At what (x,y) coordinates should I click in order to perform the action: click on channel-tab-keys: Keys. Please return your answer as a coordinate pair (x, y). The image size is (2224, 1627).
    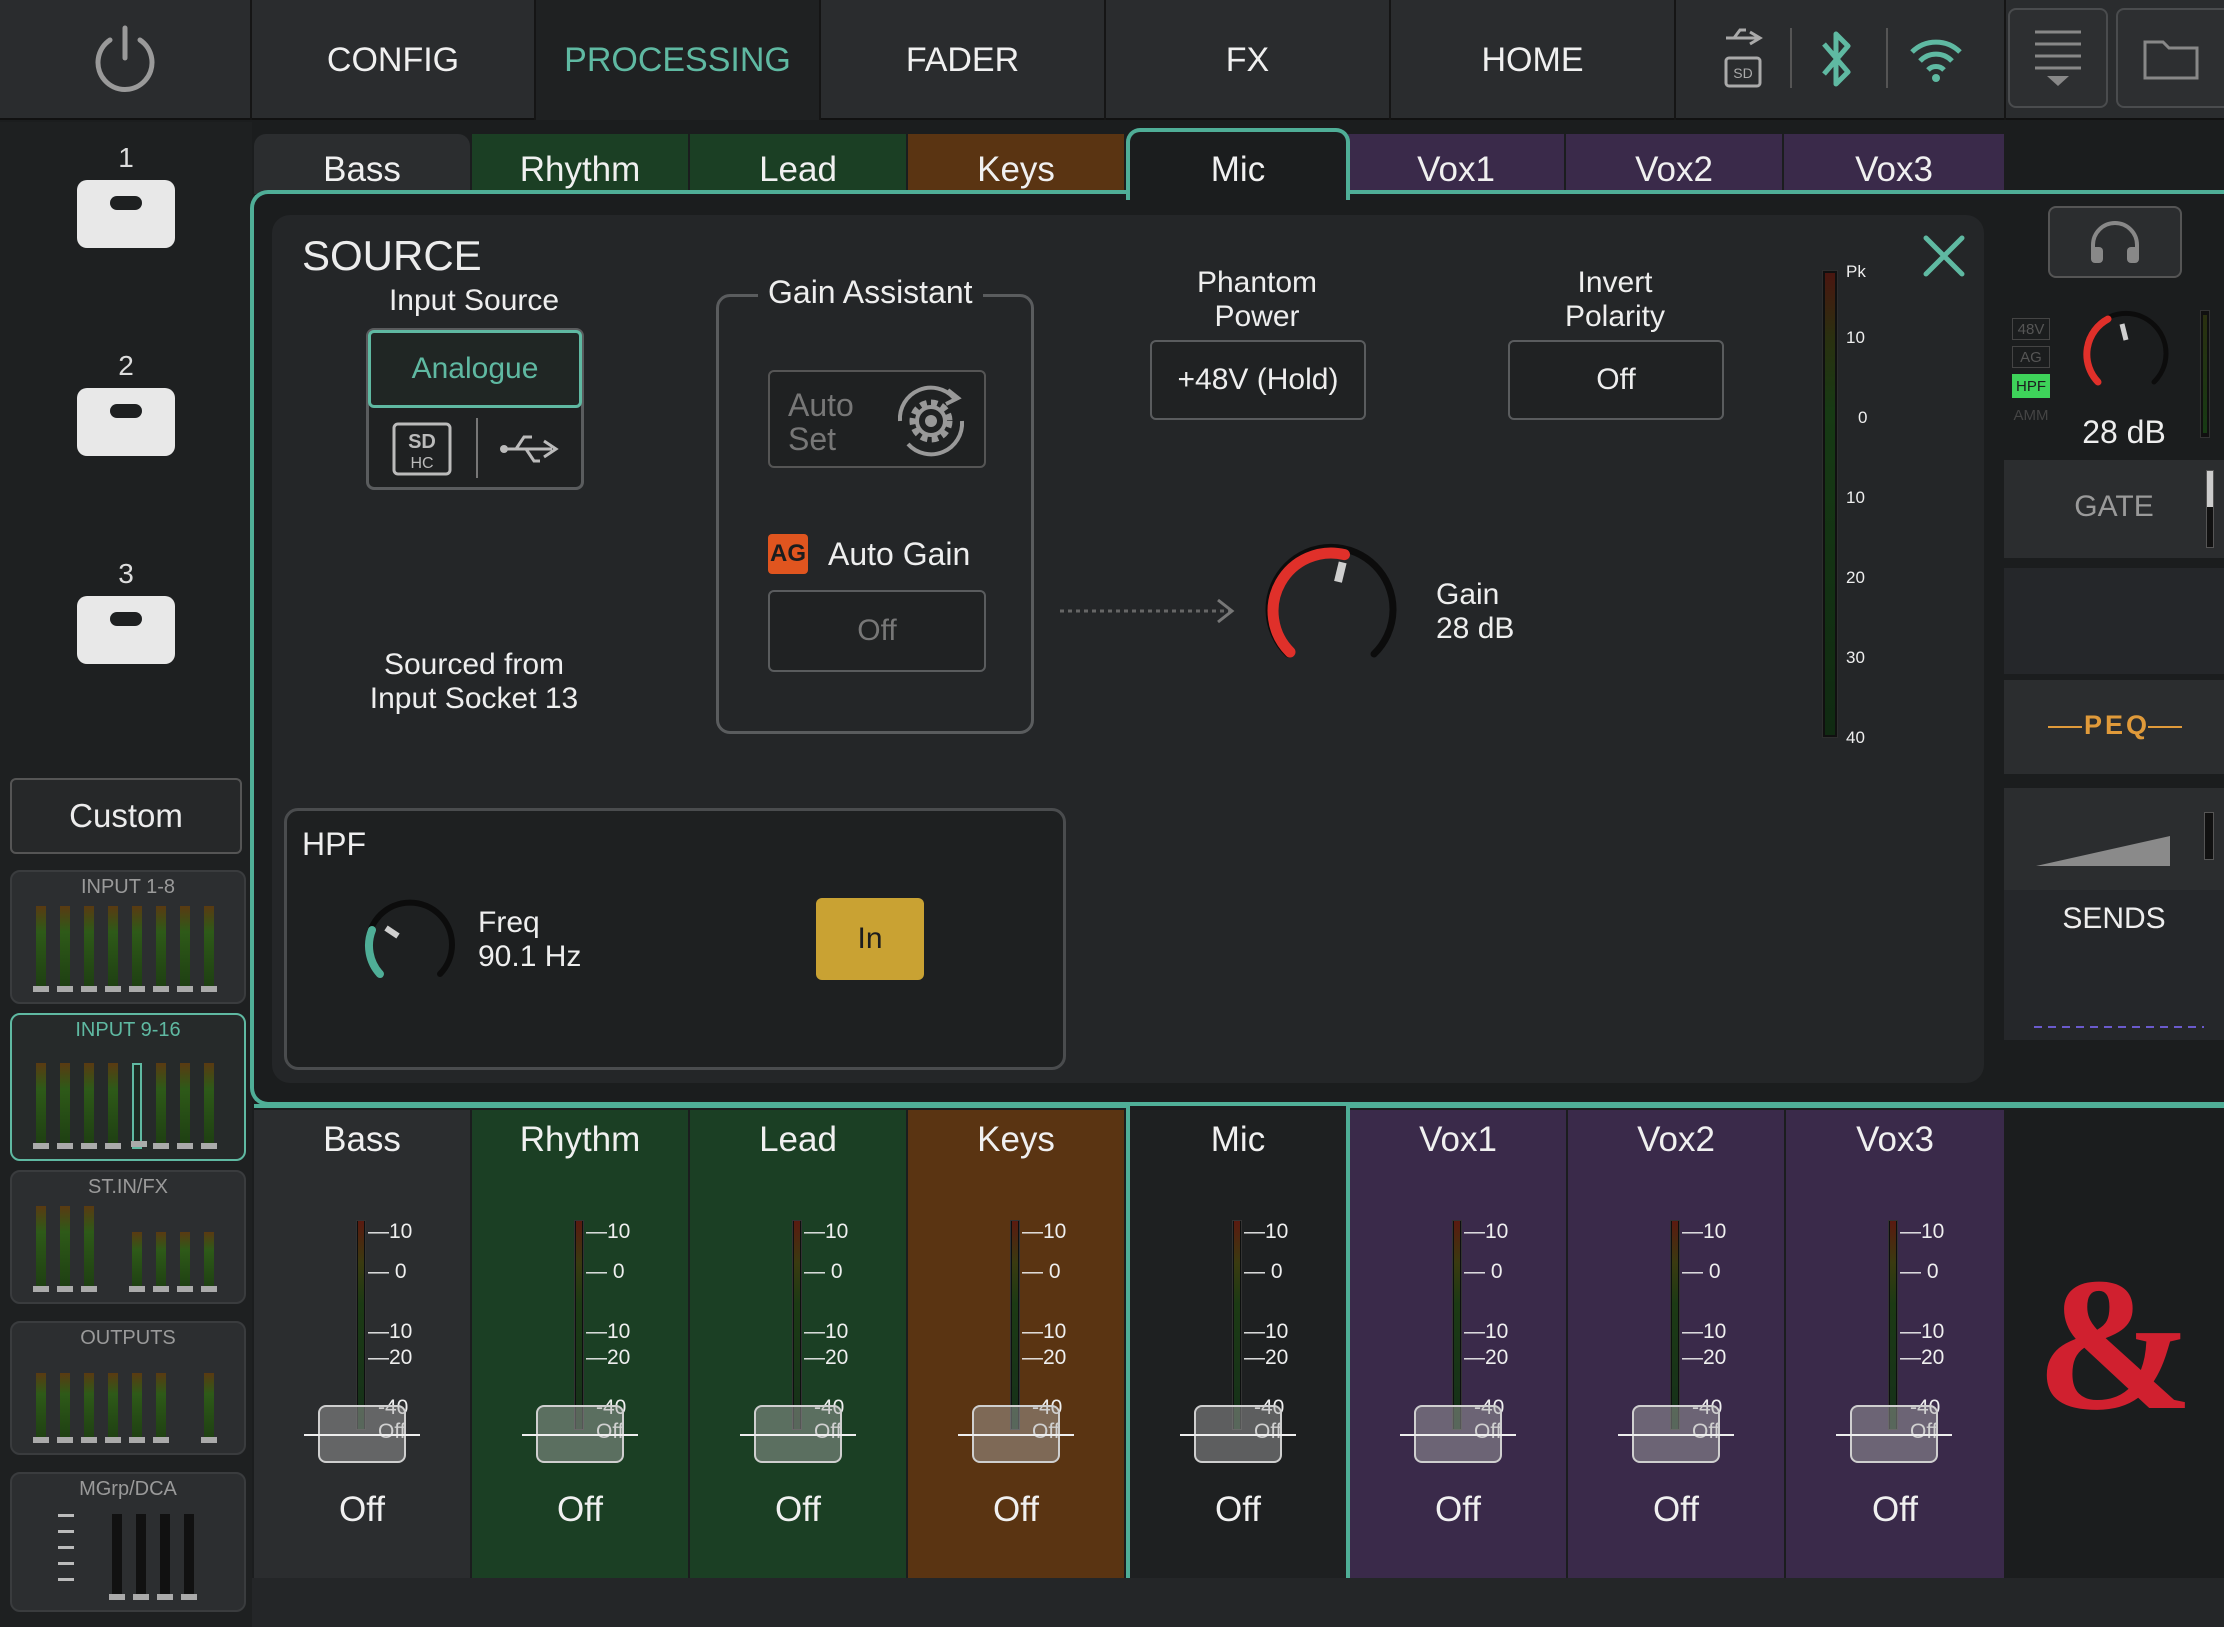
    Looking at the image, I should click on (1016, 162).